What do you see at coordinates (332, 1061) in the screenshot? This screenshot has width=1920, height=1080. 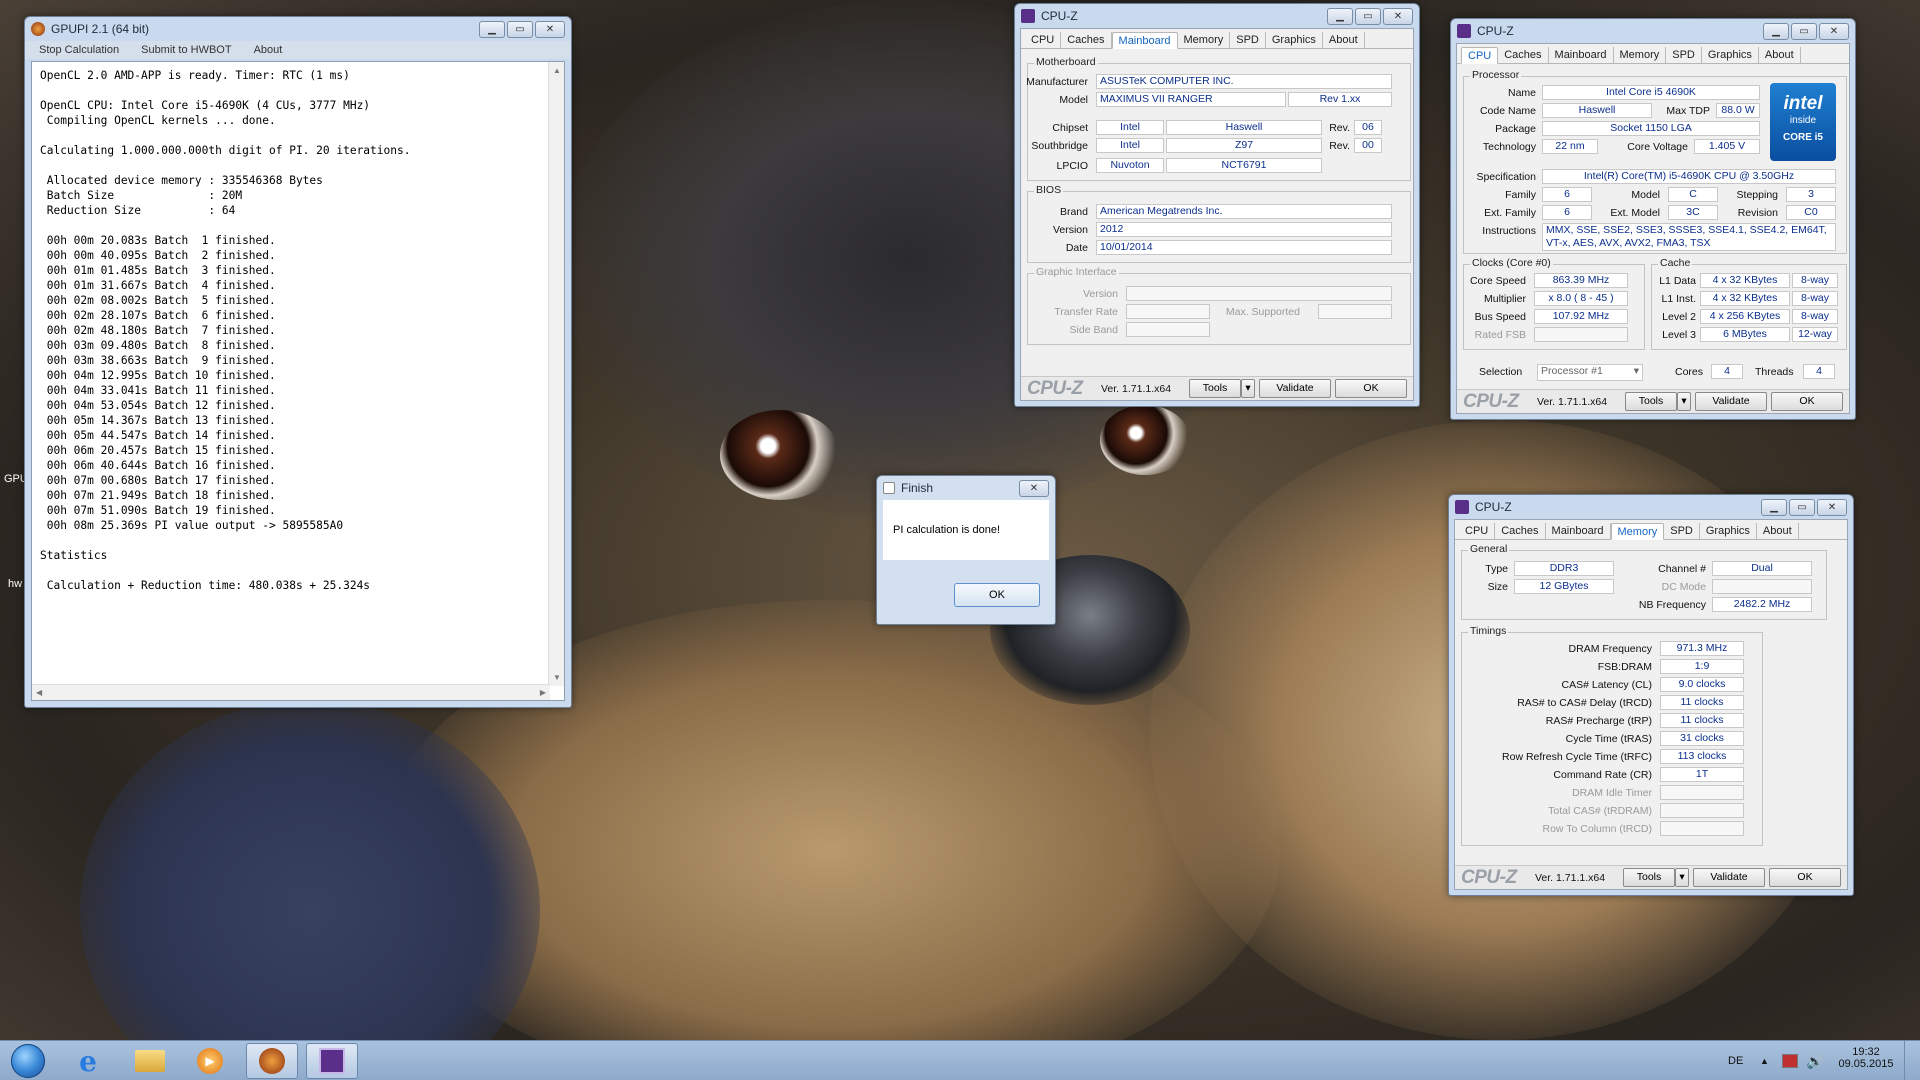 I see `taskbar-cpuz` at bounding box center [332, 1061].